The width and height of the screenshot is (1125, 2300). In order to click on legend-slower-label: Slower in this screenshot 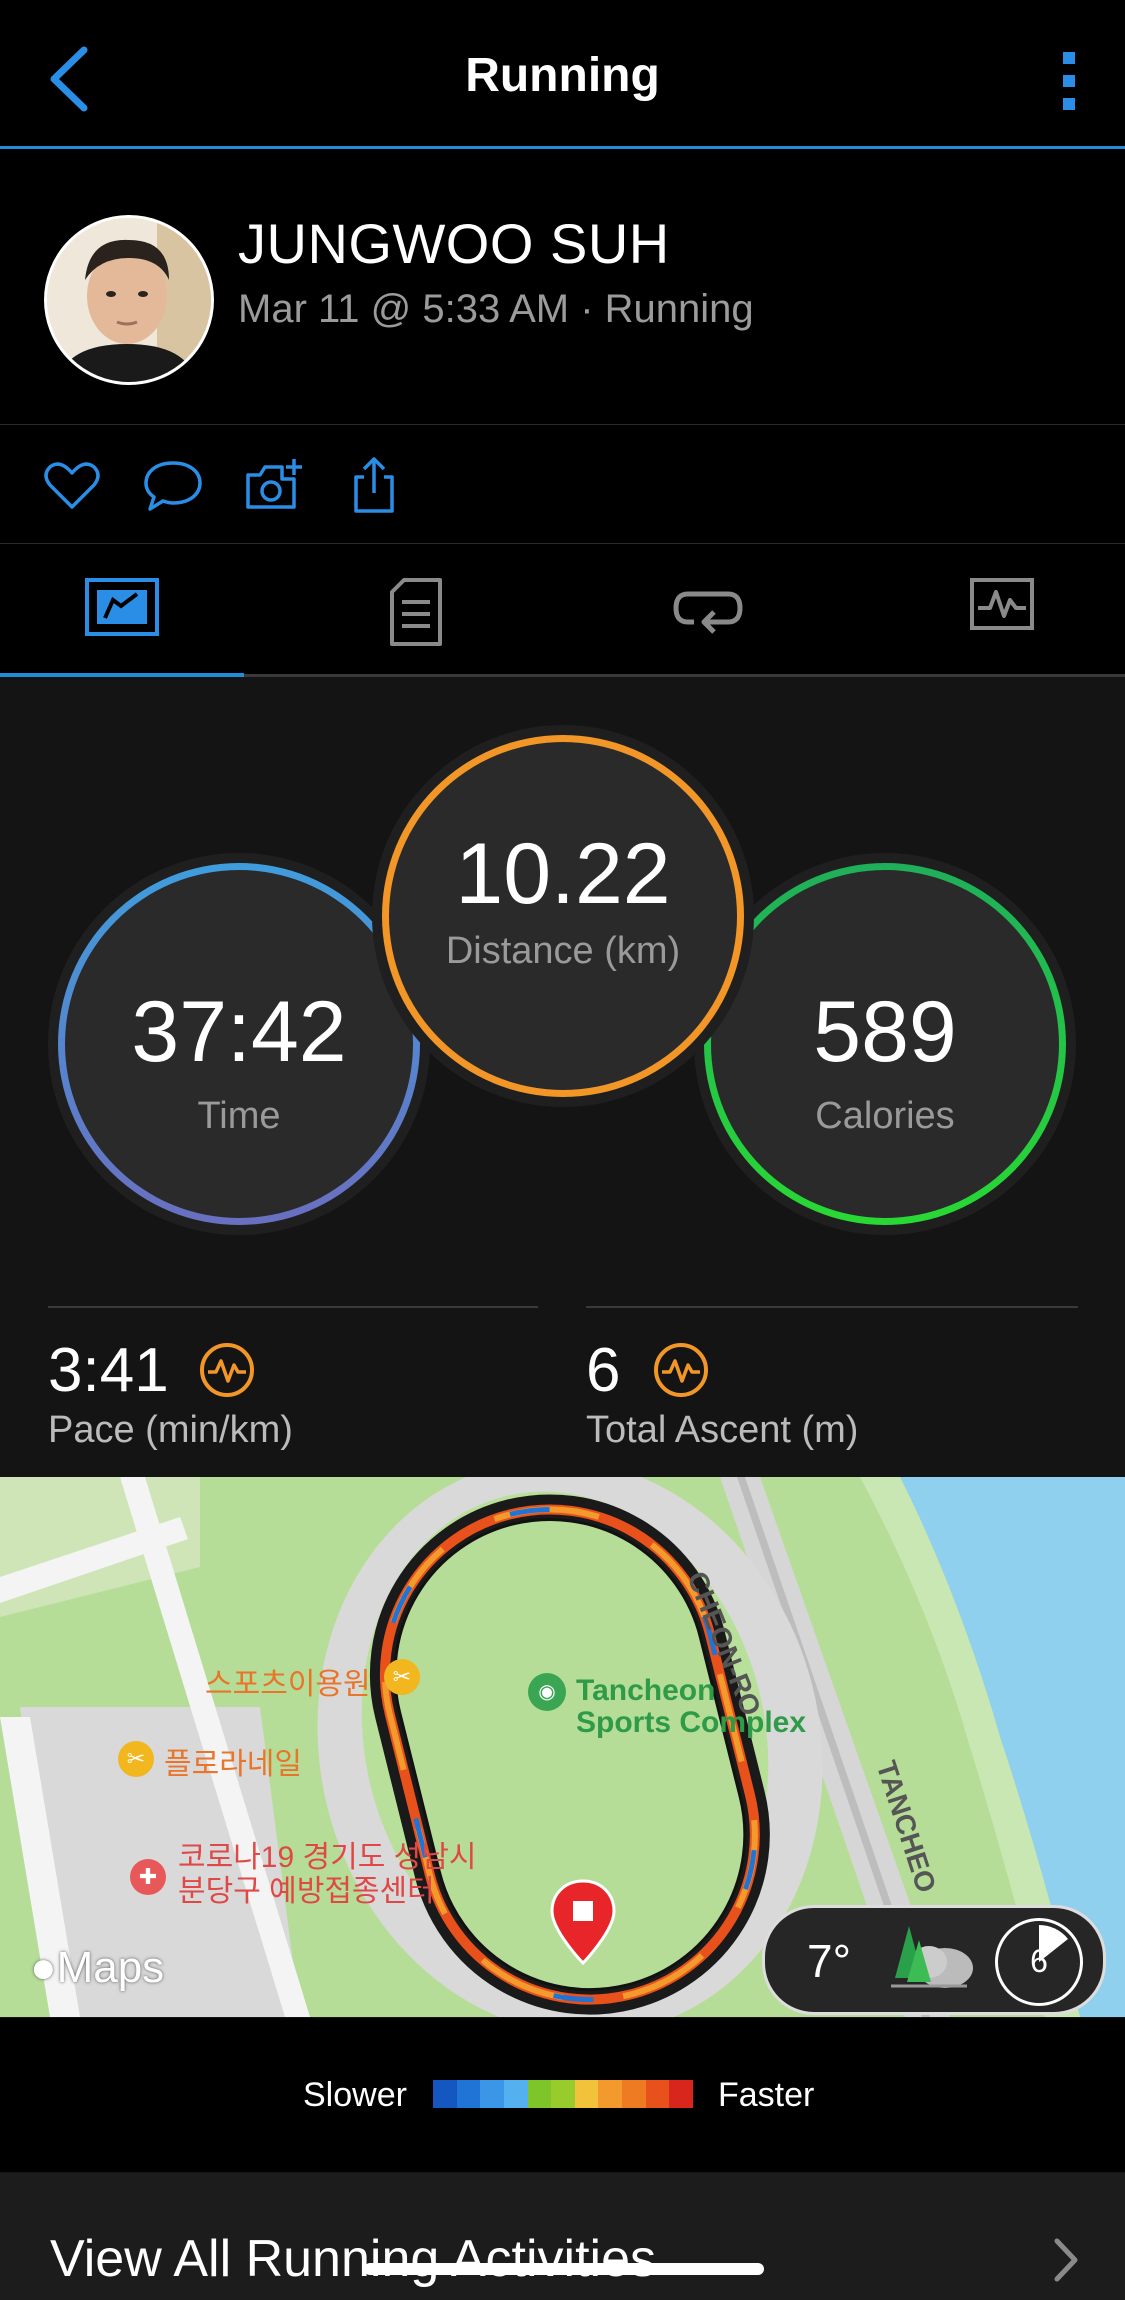, I will do `click(355, 2095)`.